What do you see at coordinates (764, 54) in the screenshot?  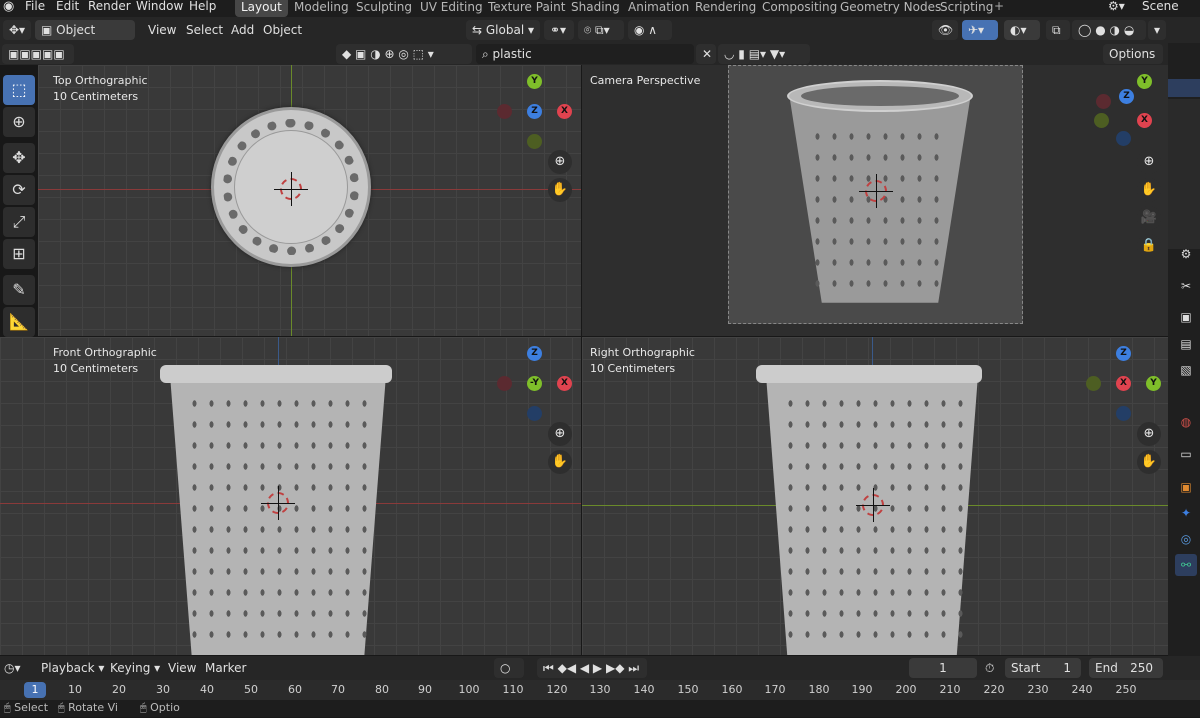 I see `search-options-icons: ◡ ▮ ▤▾ ▼▾` at bounding box center [764, 54].